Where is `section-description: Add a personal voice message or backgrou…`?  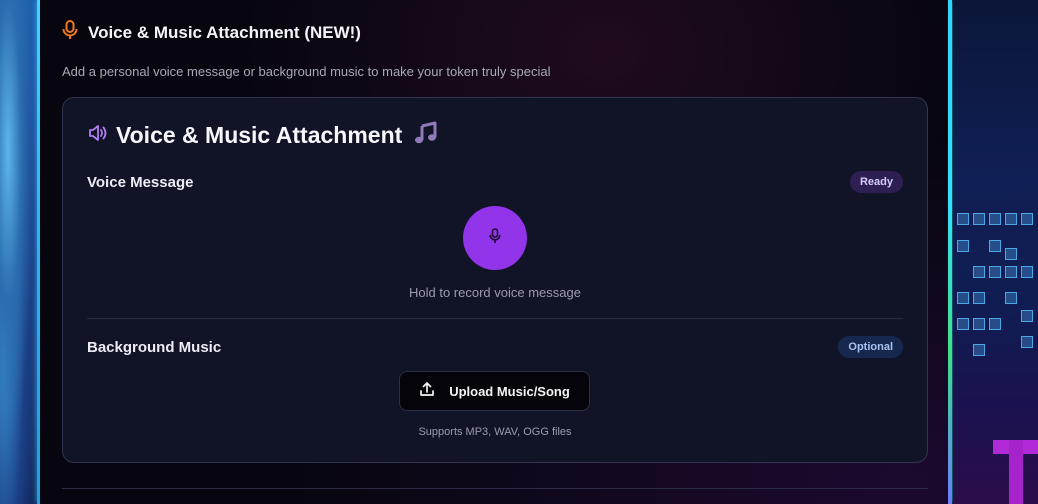 section-description: Add a personal voice message or backgrou… is located at coordinates (306, 71).